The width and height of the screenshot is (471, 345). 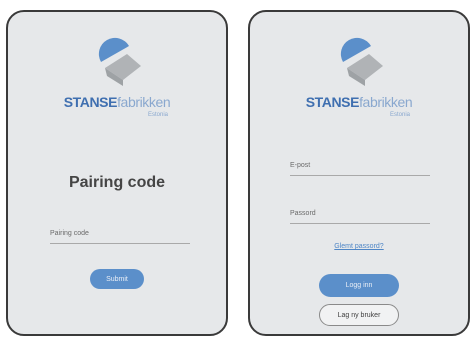 What do you see at coordinates (117, 279) in the screenshot?
I see `submit-button: Submit` at bounding box center [117, 279].